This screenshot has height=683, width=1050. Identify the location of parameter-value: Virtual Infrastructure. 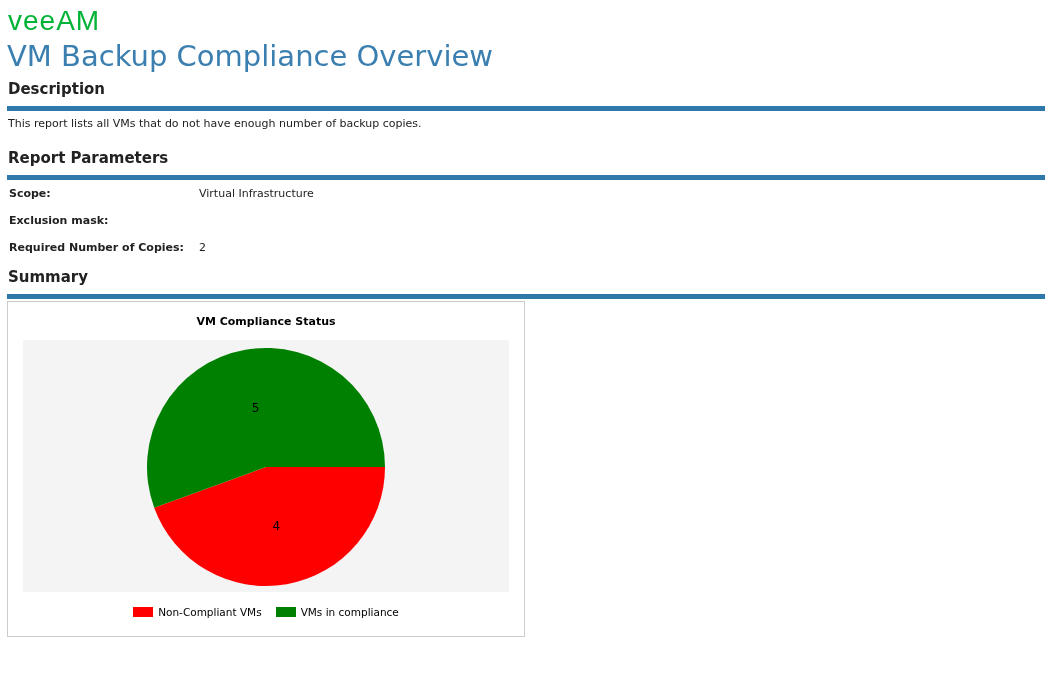
(256, 193).